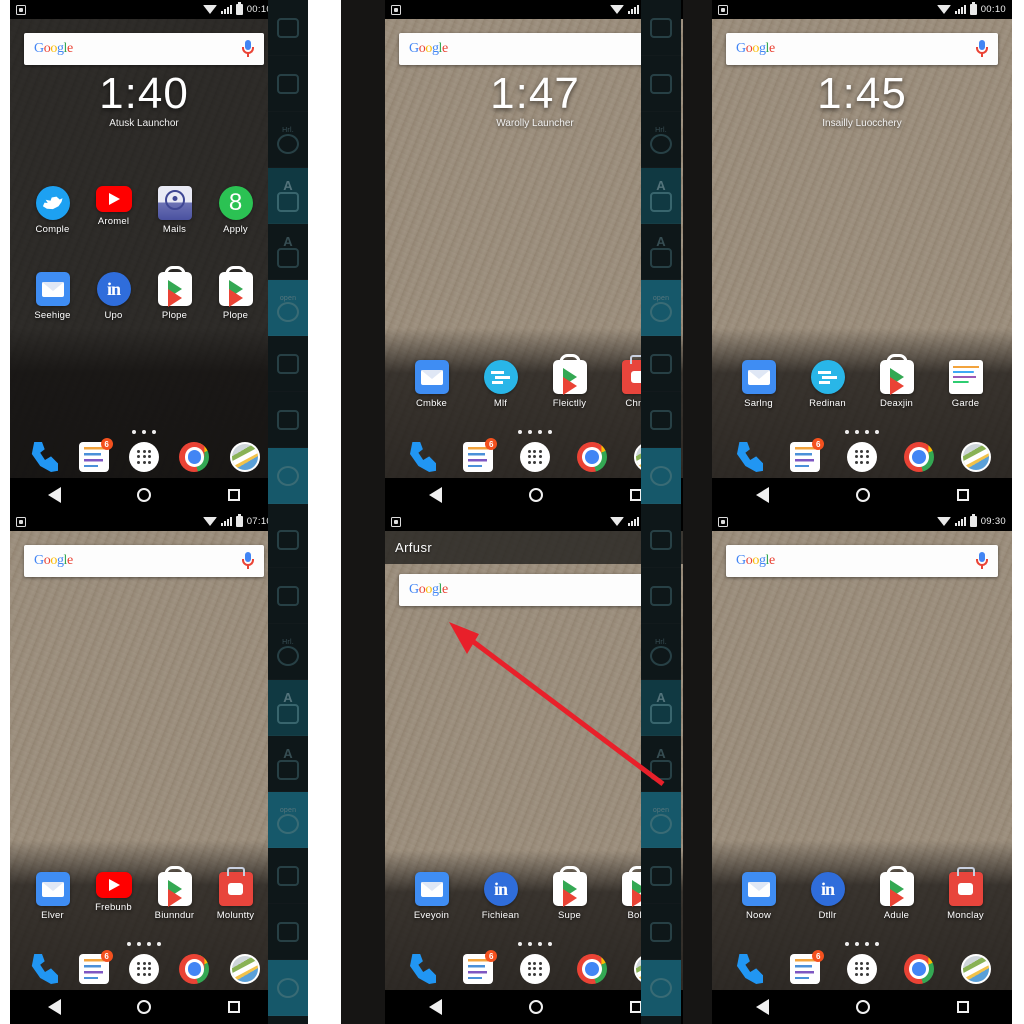  I want to click on app-shortcut: Monclay, so click(965, 896).